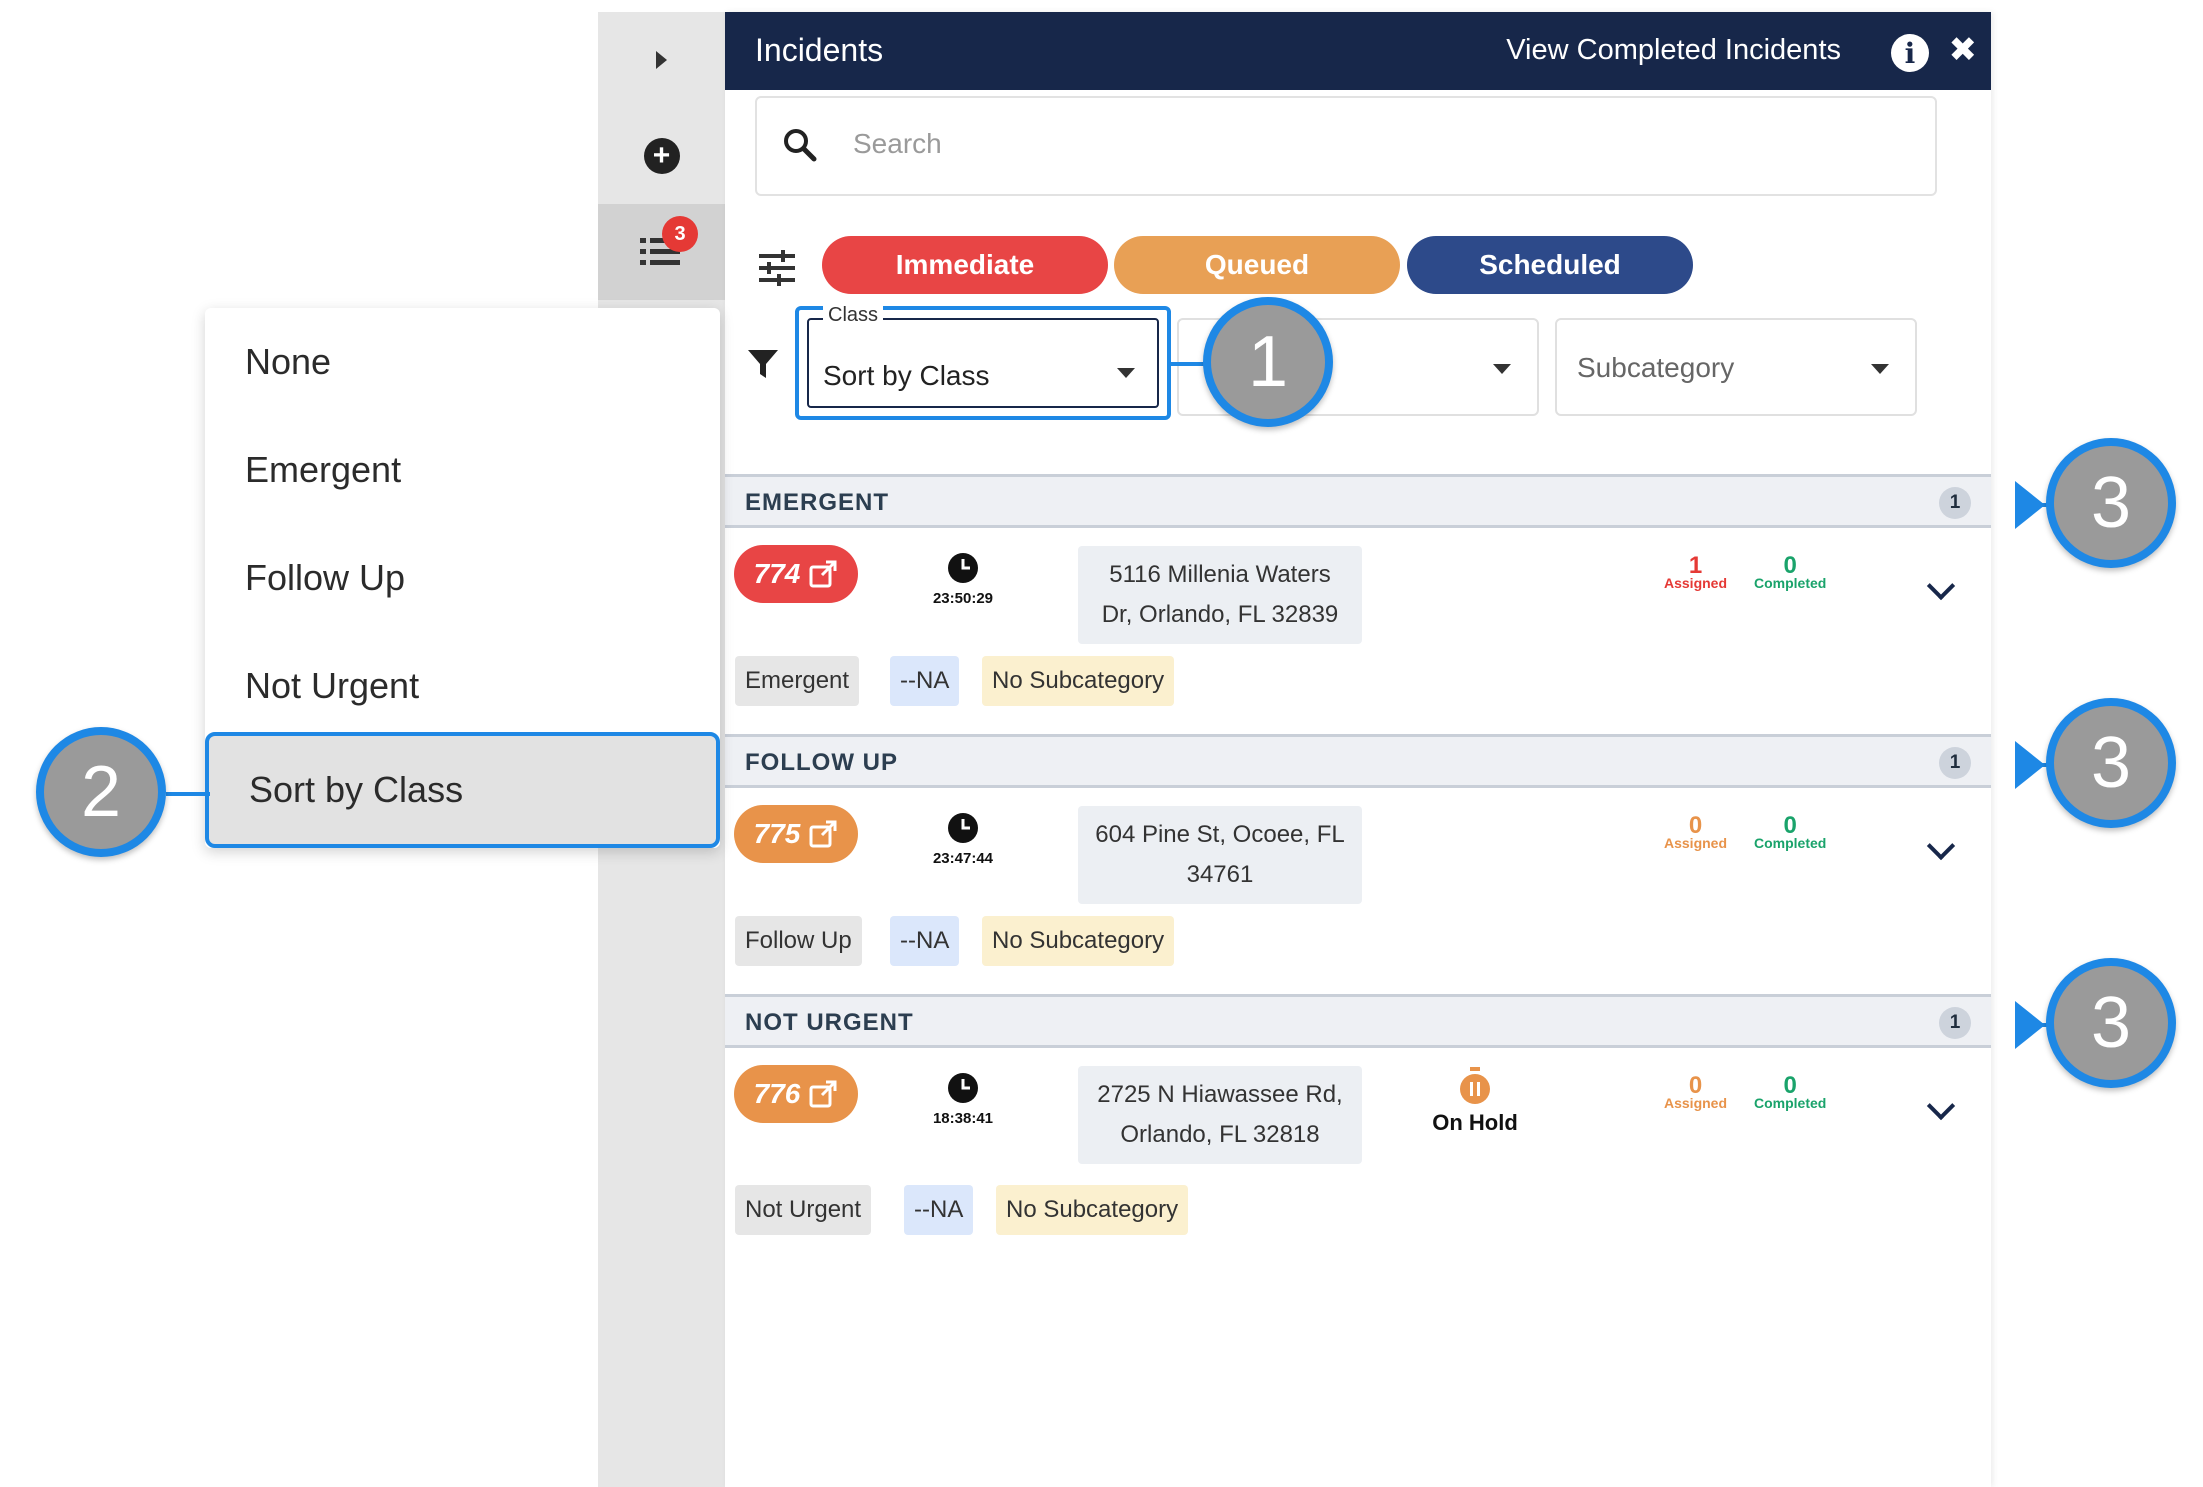 Image resolution: width=2203 pixels, height=1487 pixels. What do you see at coordinates (1673, 50) in the screenshot?
I see `view-completed-incidents-link: View Completed Incidents` at bounding box center [1673, 50].